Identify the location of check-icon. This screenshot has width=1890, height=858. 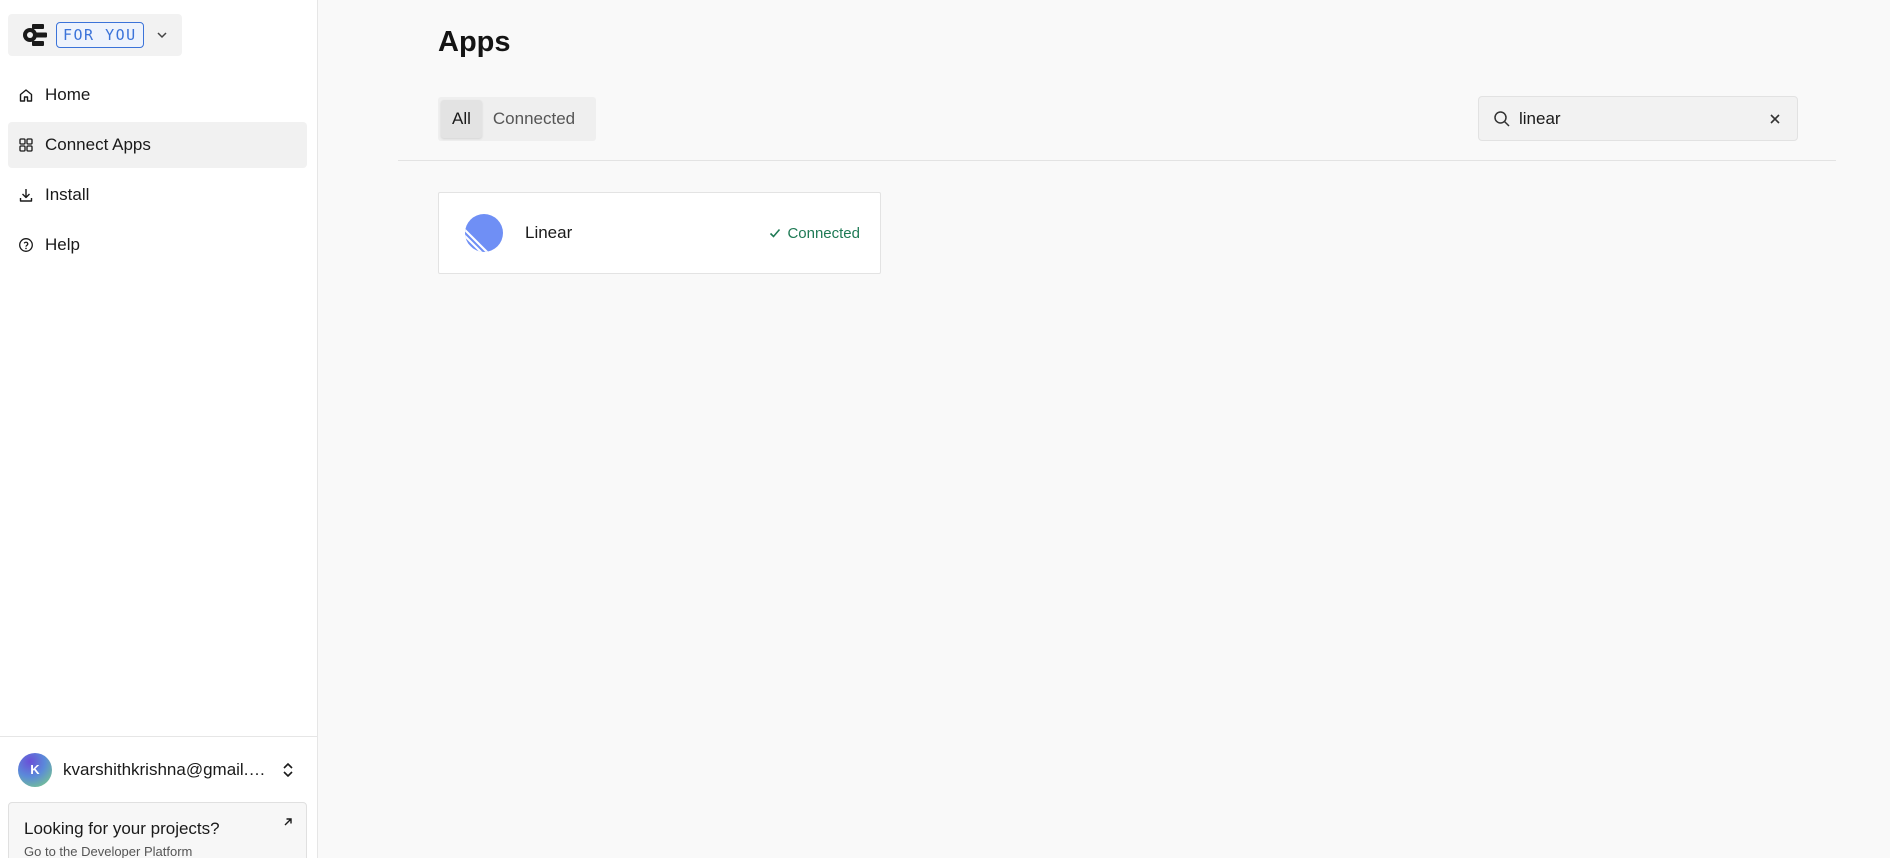
(775, 233).